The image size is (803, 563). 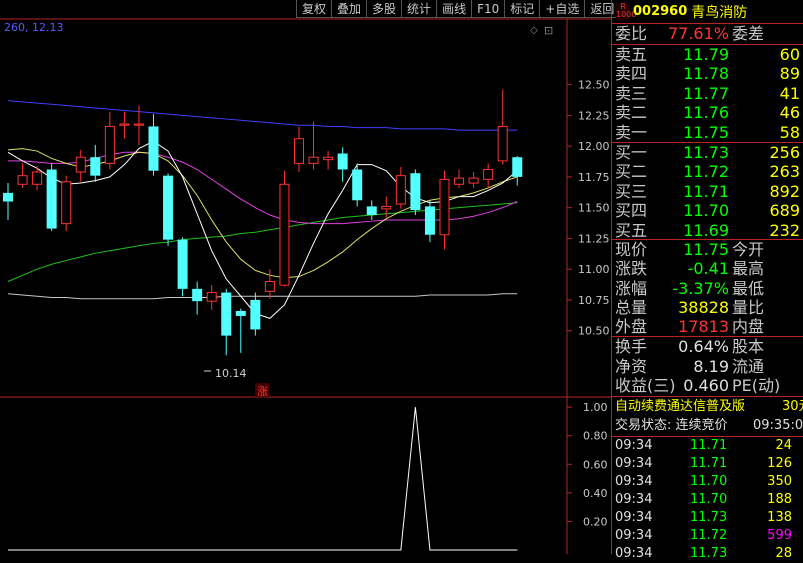 I want to click on ma-blue-line, so click(x=262, y=115).